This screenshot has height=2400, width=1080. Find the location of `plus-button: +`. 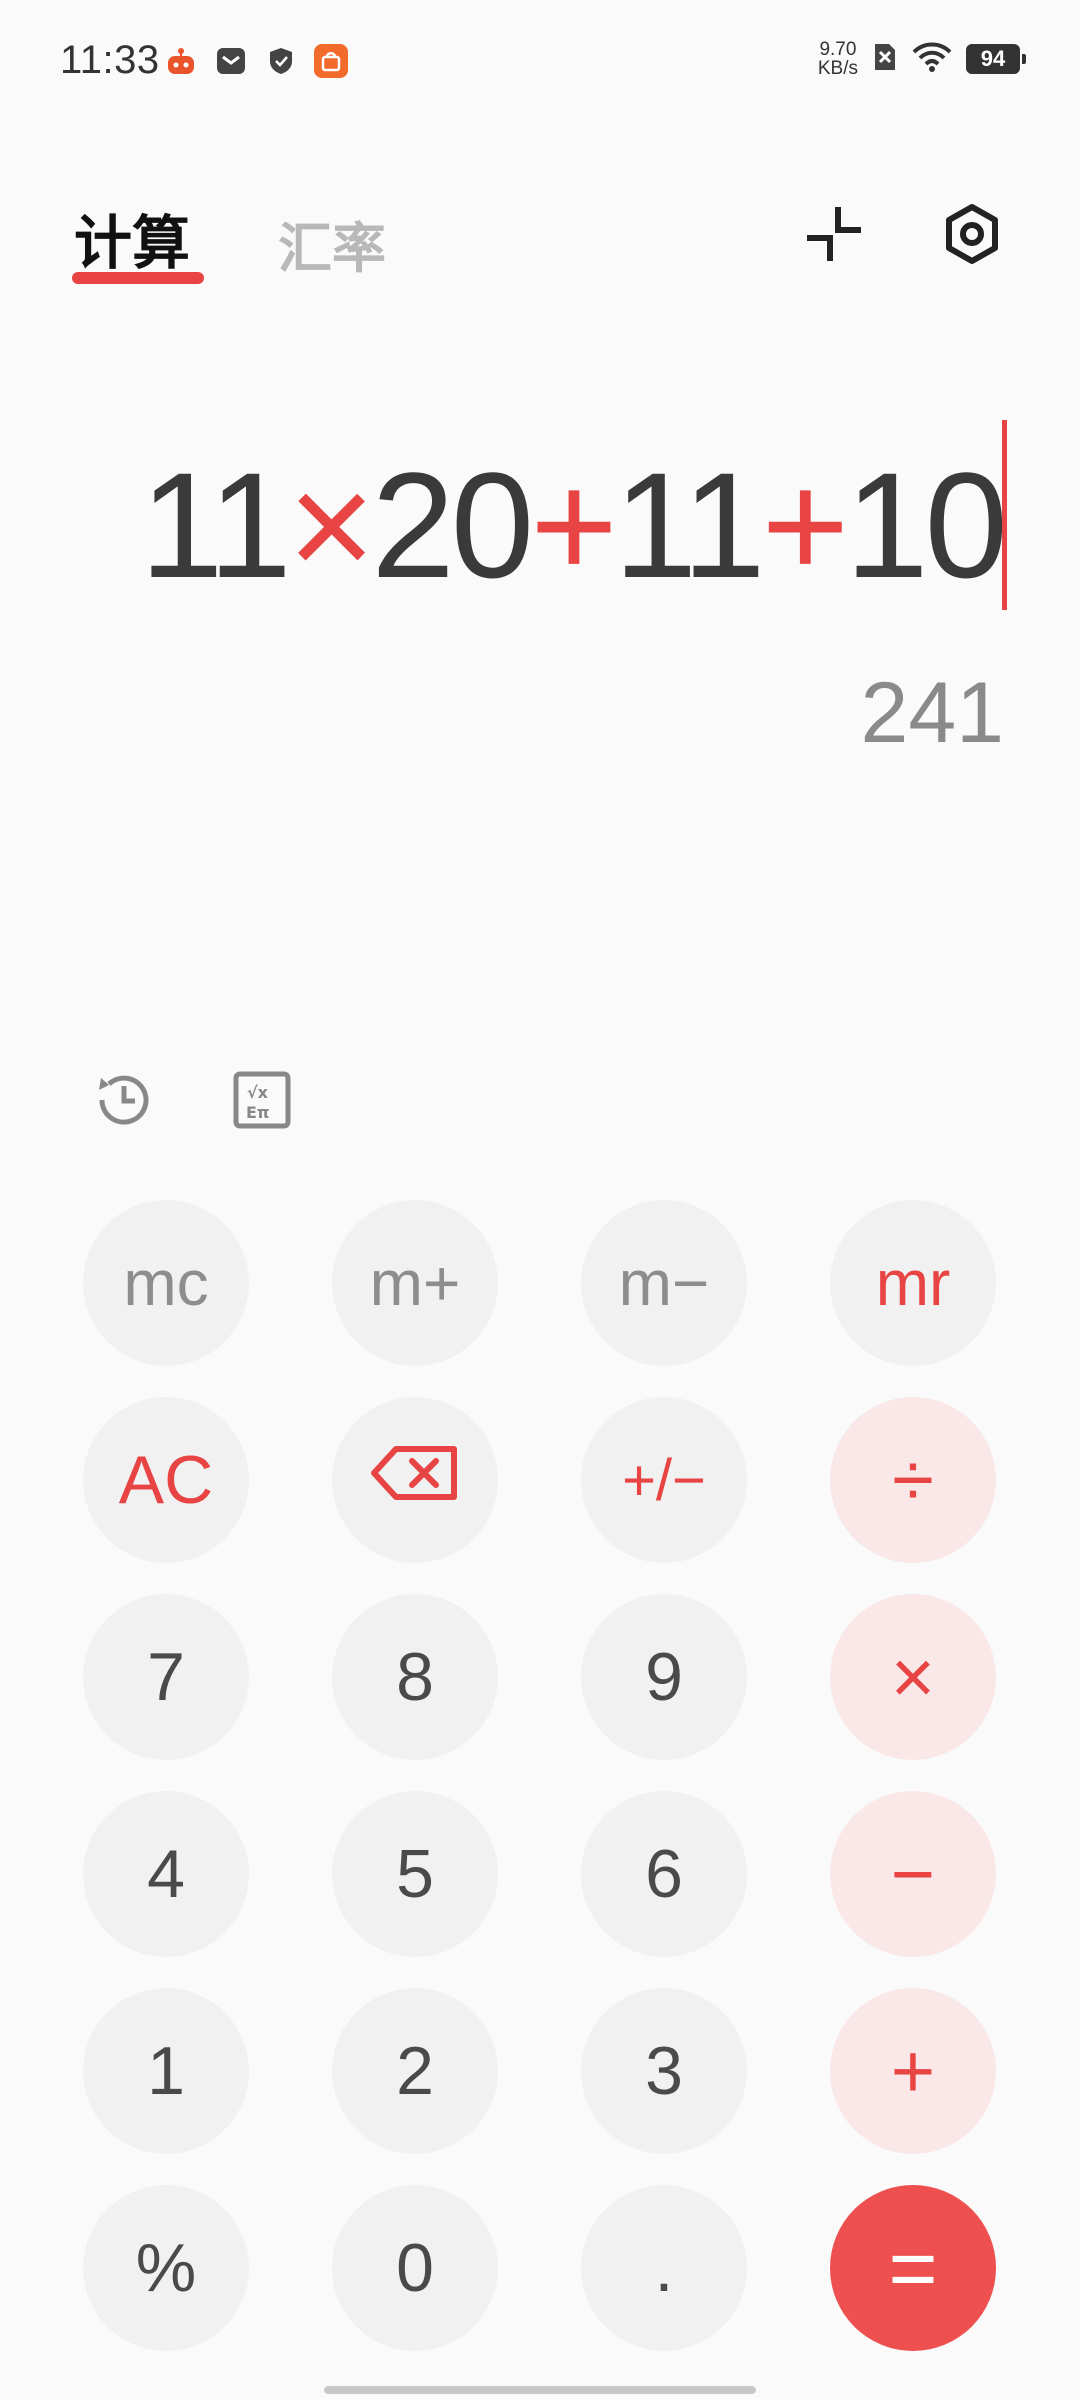

plus-button: + is located at coordinates (913, 2071).